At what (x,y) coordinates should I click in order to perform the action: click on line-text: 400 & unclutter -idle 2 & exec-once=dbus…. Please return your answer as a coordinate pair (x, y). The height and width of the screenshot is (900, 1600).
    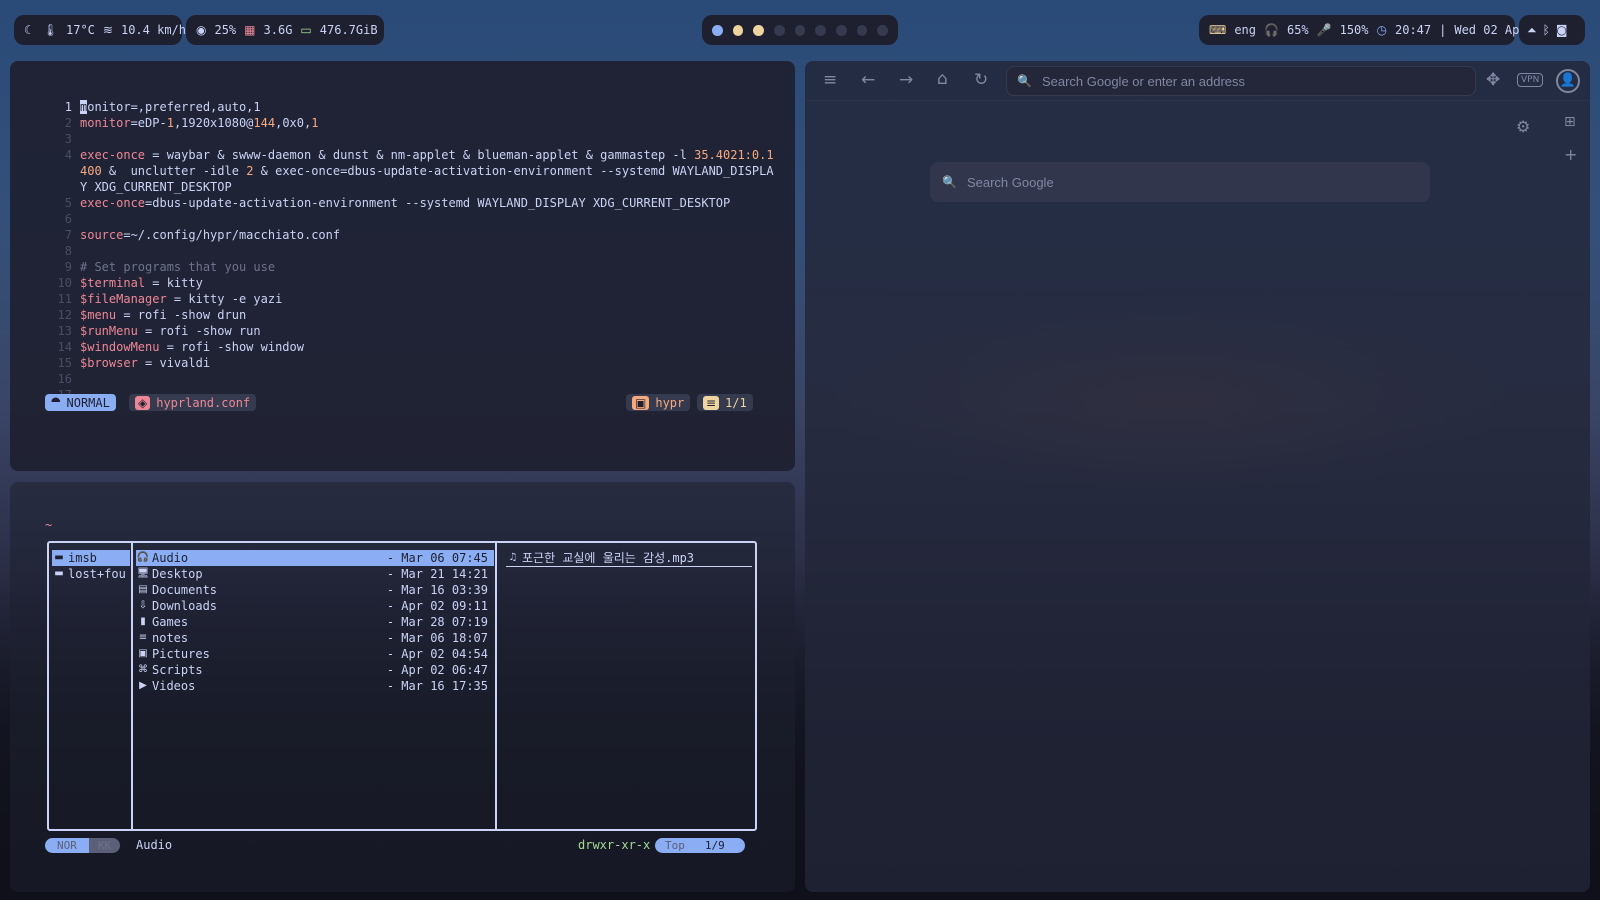
    Looking at the image, I should click on (427, 171).